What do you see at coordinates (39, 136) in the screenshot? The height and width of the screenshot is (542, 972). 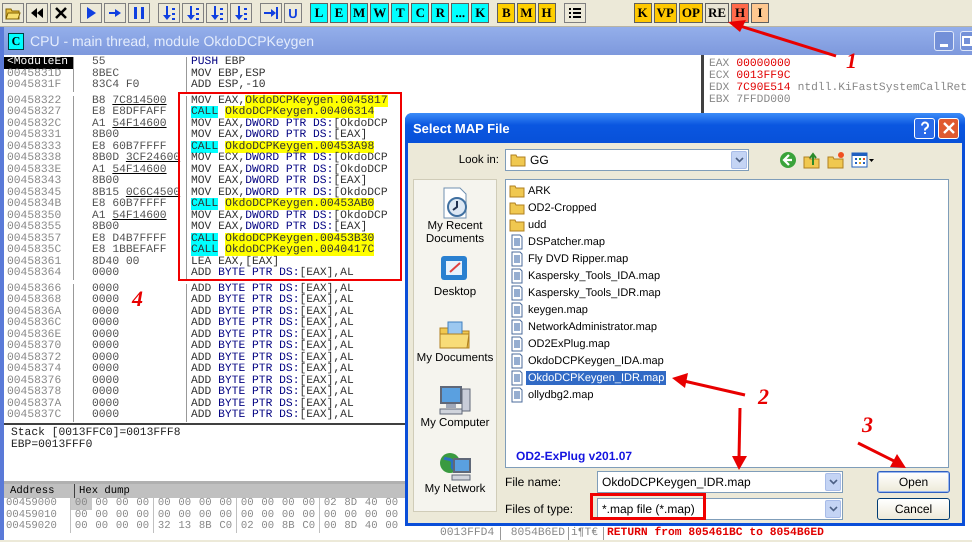 I see `address-cell: 00458331` at bounding box center [39, 136].